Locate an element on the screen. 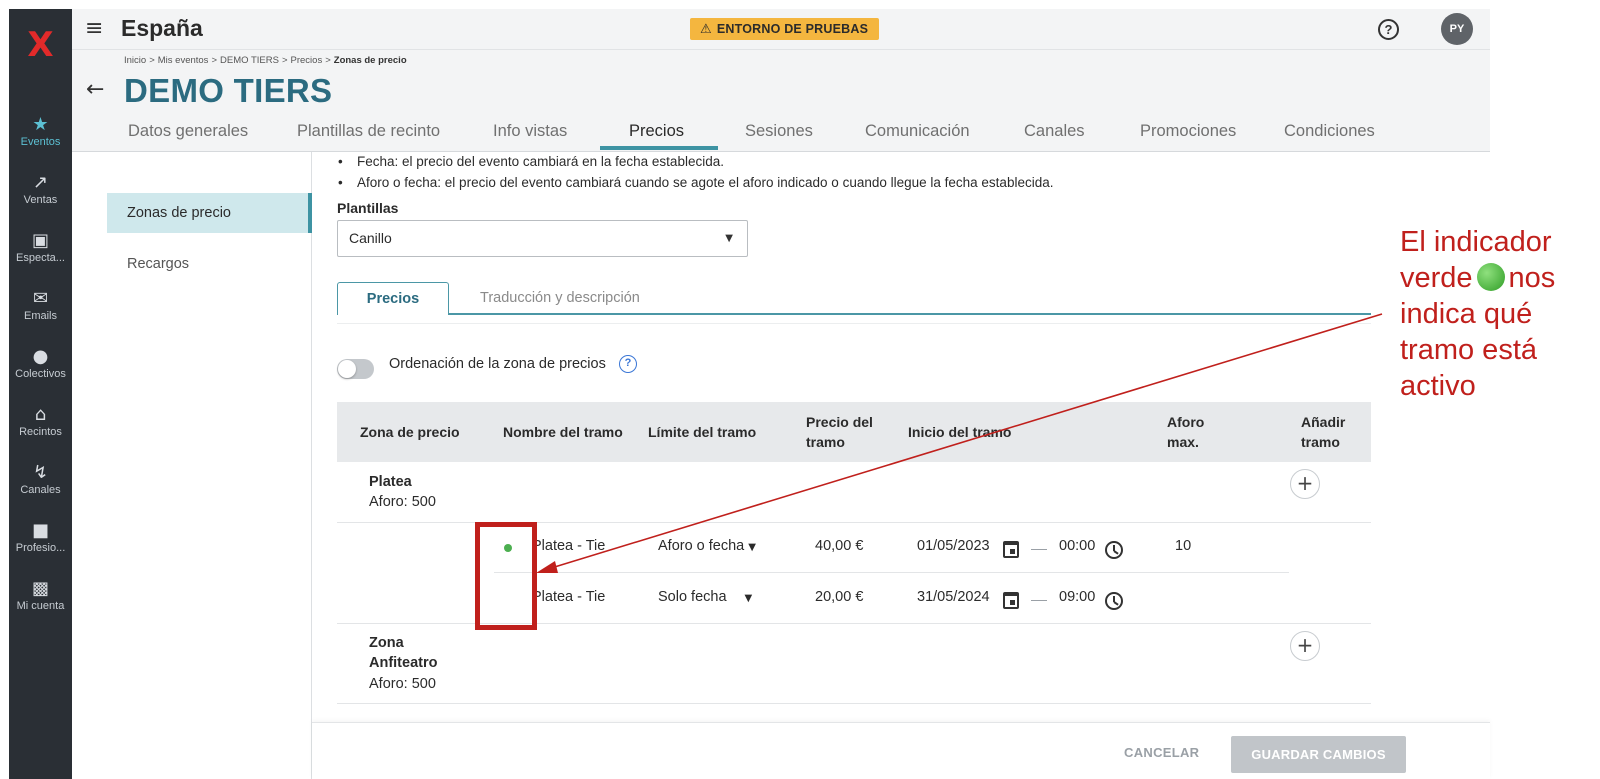 This screenshot has height=779, width=1600. calendar-star-icon: ★ is located at coordinates (40, 124).